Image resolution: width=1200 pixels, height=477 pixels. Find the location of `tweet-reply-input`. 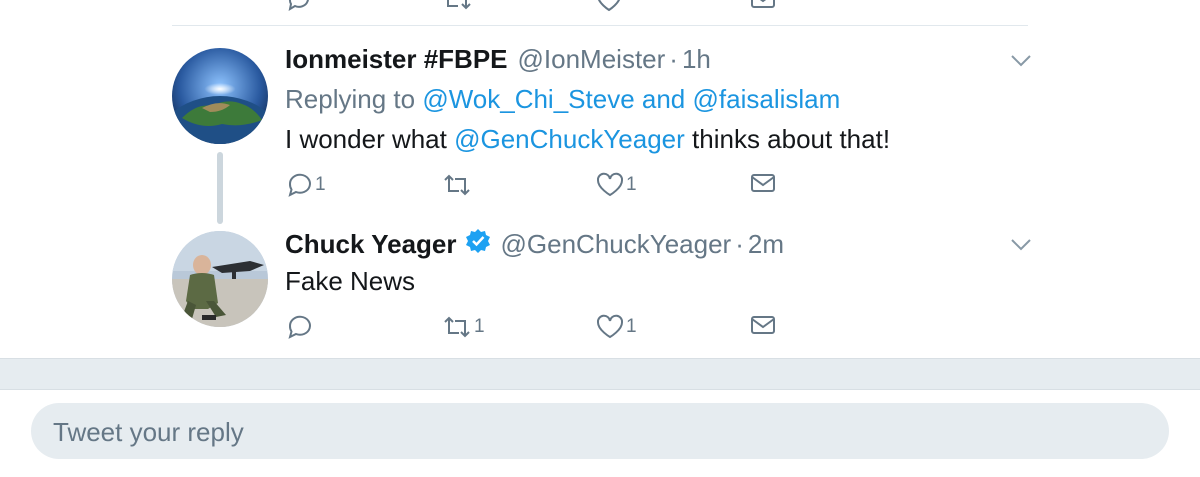

tweet-reply-input is located at coordinates (603, 432).